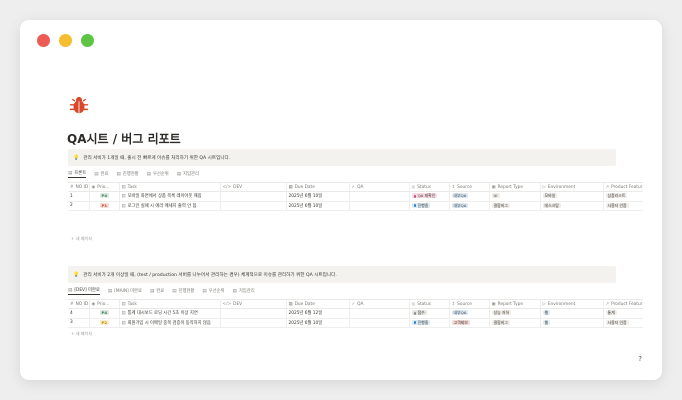 The width and height of the screenshot is (682, 400). I want to click on table-cell: 2025년 6월 12일, so click(318, 313).